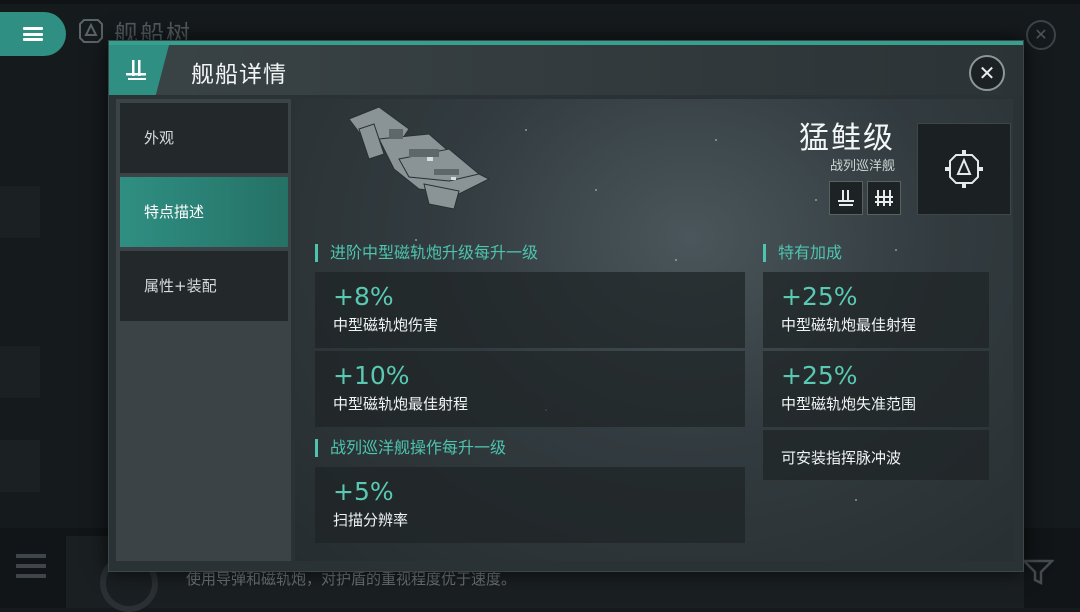 This screenshot has width=1080, height=612. What do you see at coordinates (139, 70) in the screenshot?
I see `ship-details-icon` at bounding box center [139, 70].